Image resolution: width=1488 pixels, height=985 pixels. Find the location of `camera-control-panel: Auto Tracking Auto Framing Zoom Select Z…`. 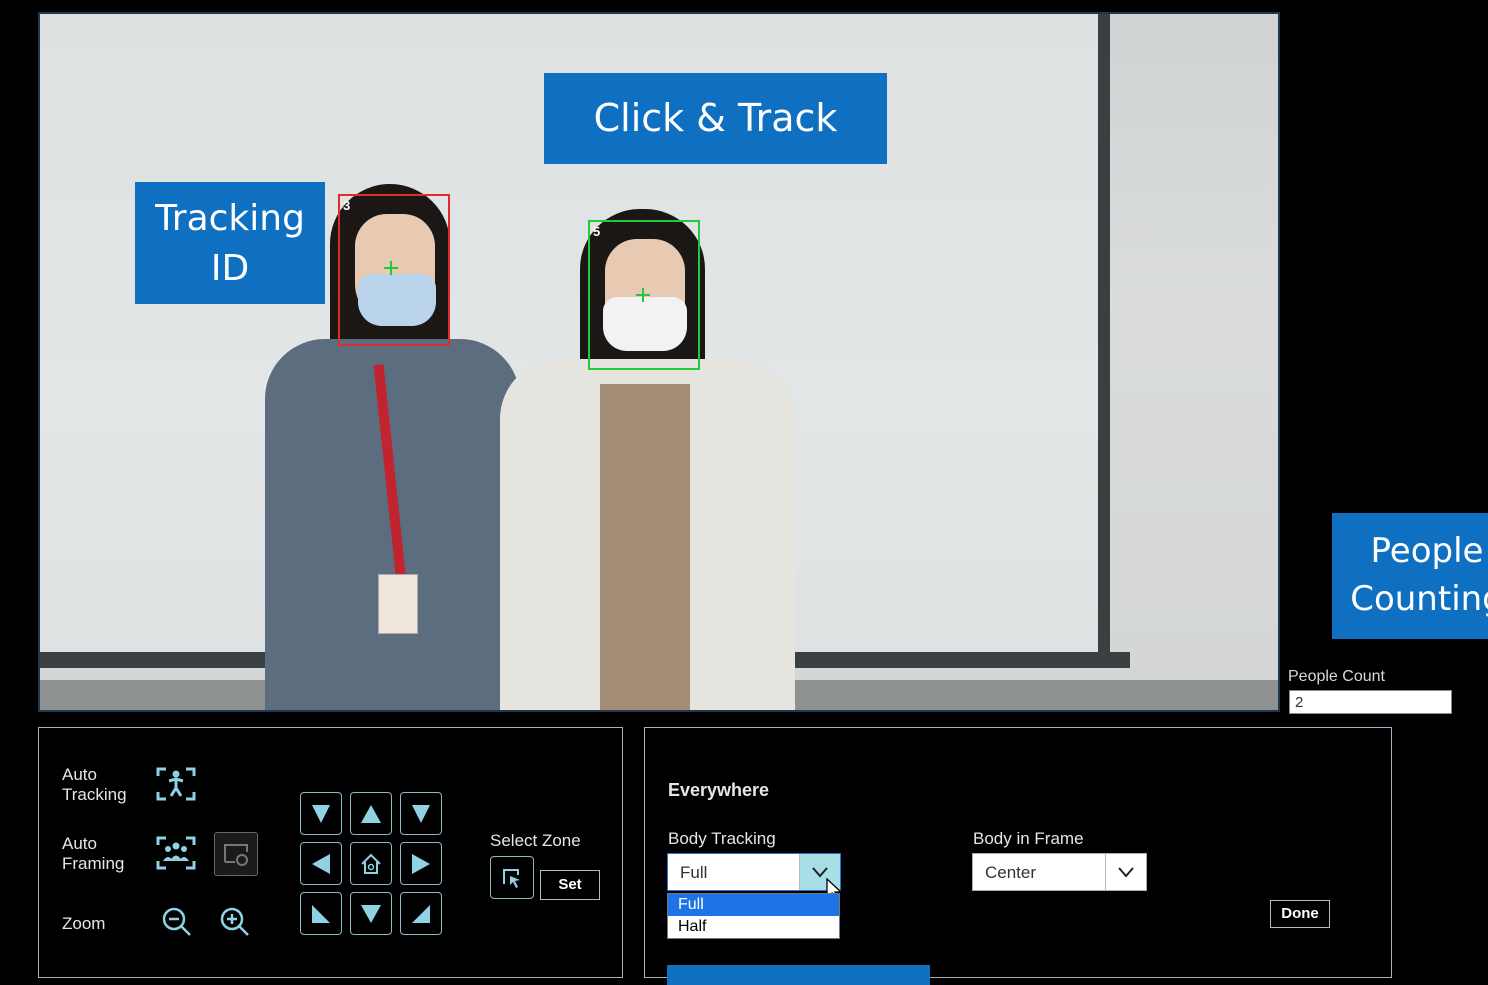

camera-control-panel: Auto Tracking Auto Framing Zoom Select Z… is located at coordinates (330, 852).